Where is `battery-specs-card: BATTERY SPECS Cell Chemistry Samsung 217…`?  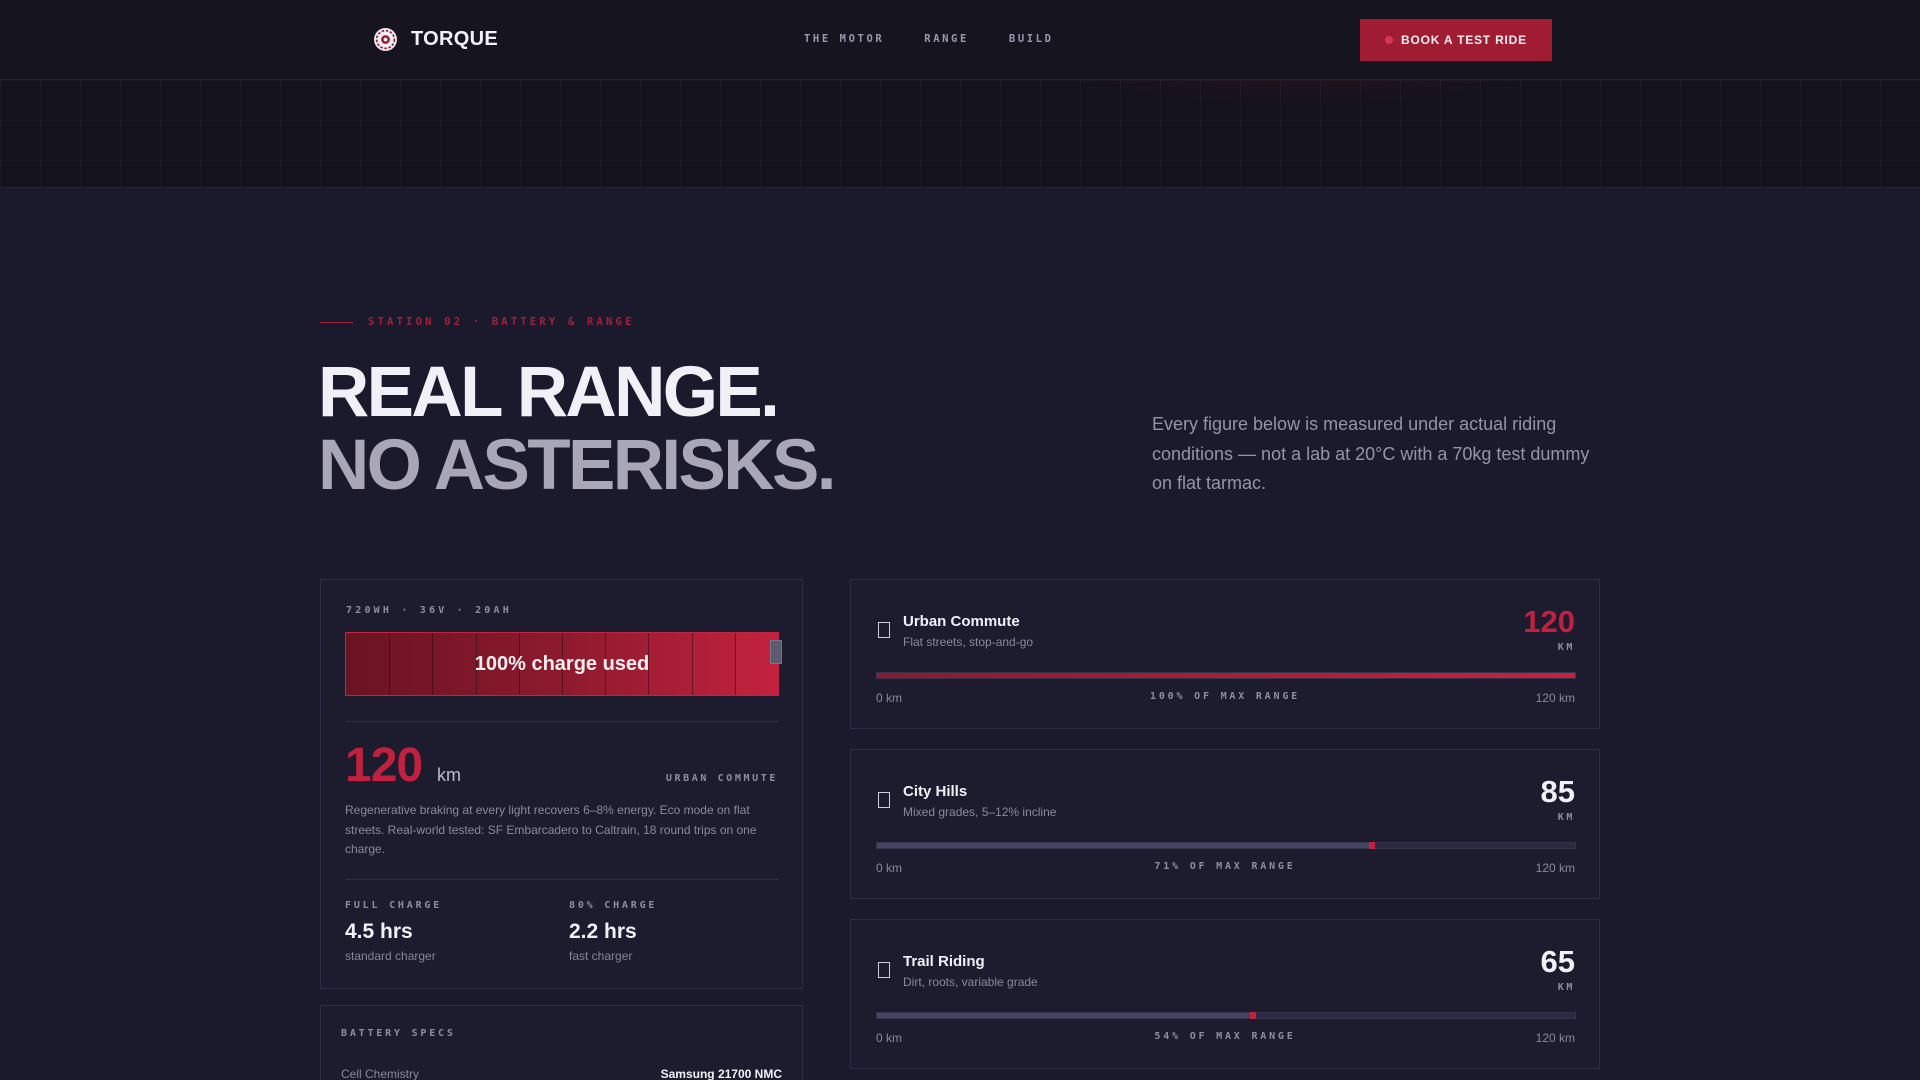 battery-specs-card: BATTERY SPECS Cell Chemistry Samsung 217… is located at coordinates (561, 1042).